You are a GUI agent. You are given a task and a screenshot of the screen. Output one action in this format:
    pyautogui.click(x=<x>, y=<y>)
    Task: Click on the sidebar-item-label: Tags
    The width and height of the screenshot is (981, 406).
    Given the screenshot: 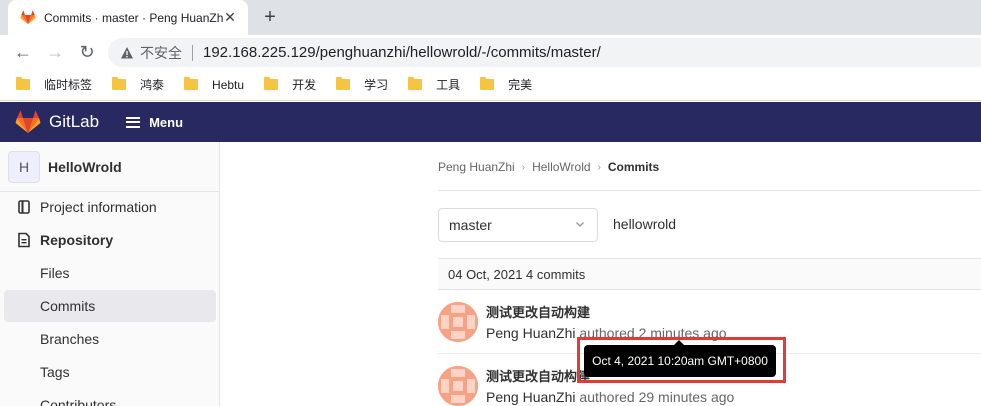 What is the action you would take?
    pyautogui.click(x=55, y=372)
    